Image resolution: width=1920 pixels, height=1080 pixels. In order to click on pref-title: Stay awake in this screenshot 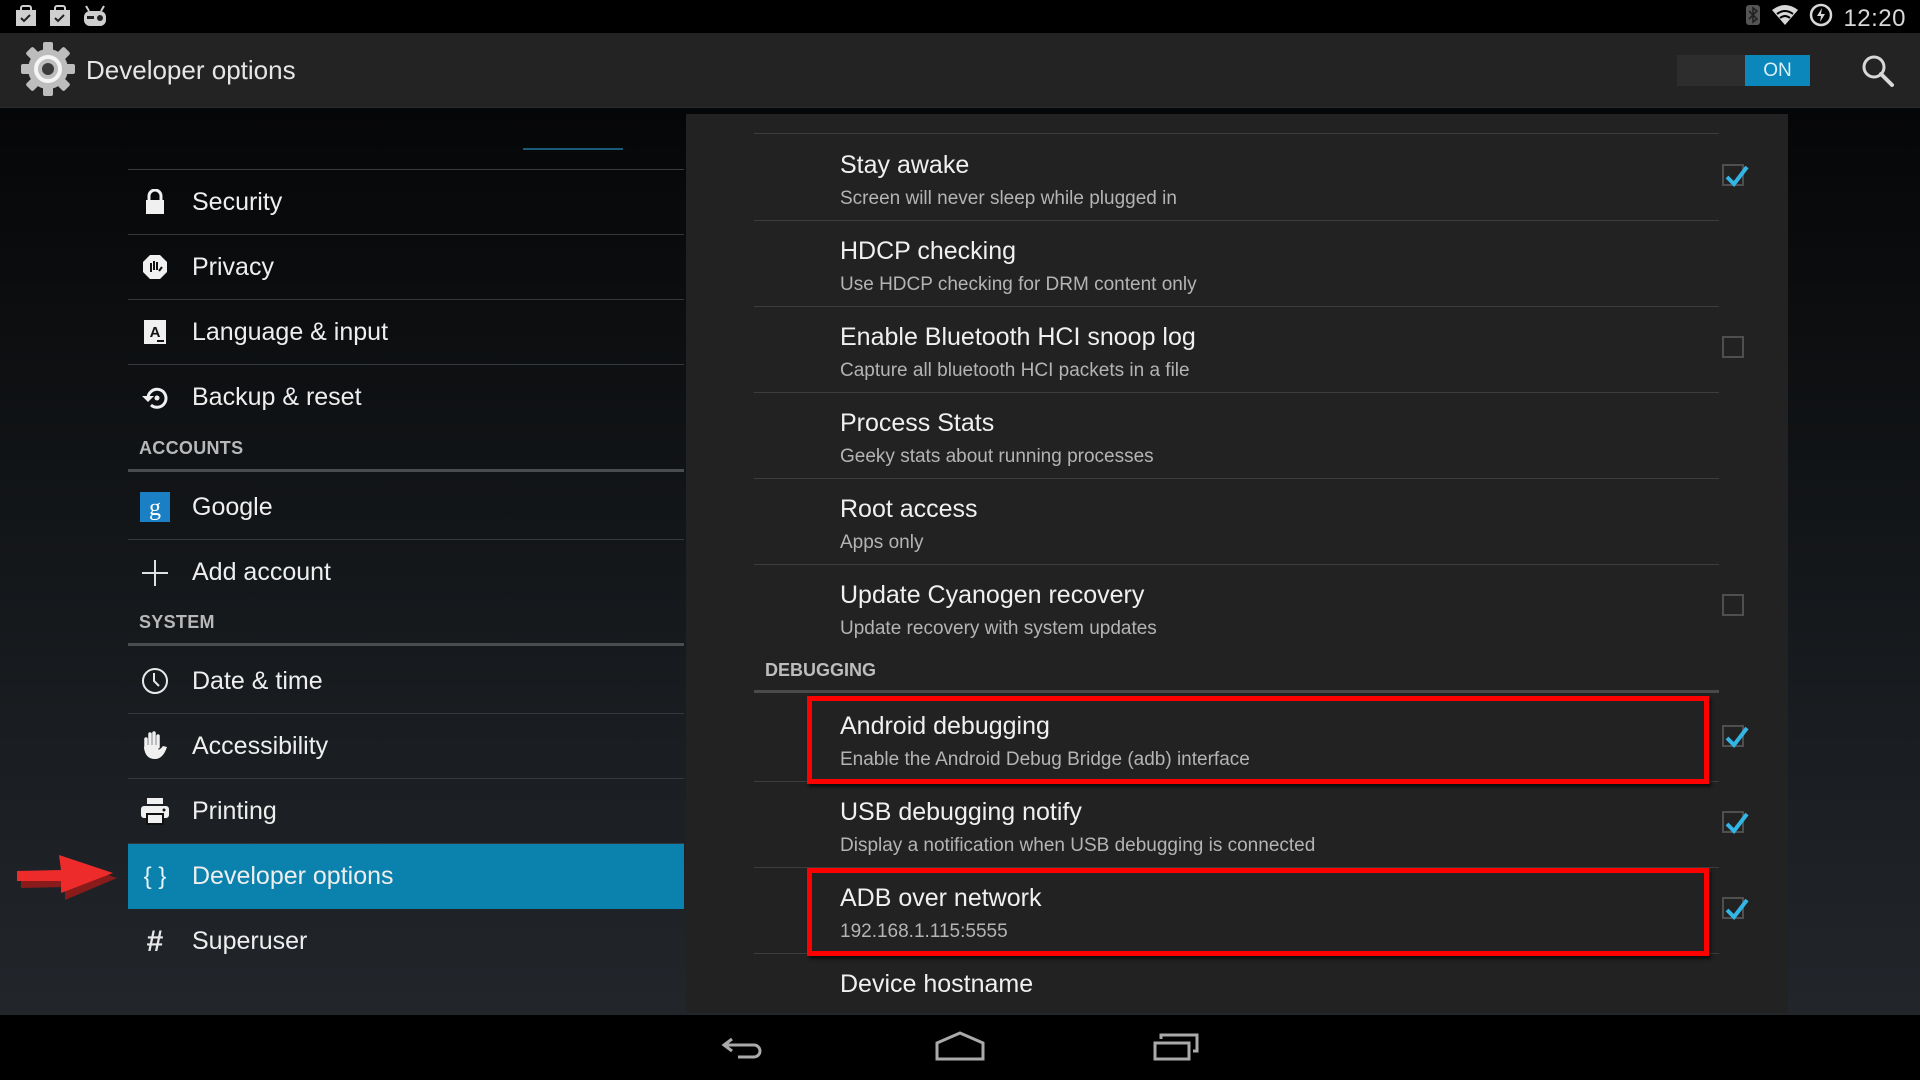, I will do `click(905, 165)`.